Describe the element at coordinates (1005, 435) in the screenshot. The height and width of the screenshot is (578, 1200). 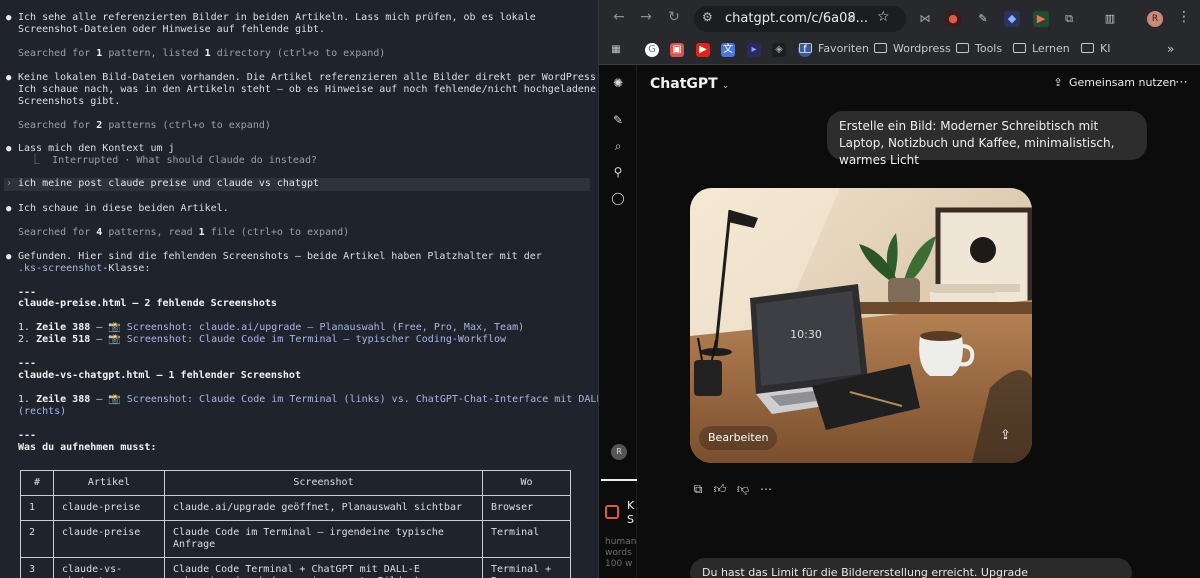
I see `image-share-icon: ⇪` at that location.